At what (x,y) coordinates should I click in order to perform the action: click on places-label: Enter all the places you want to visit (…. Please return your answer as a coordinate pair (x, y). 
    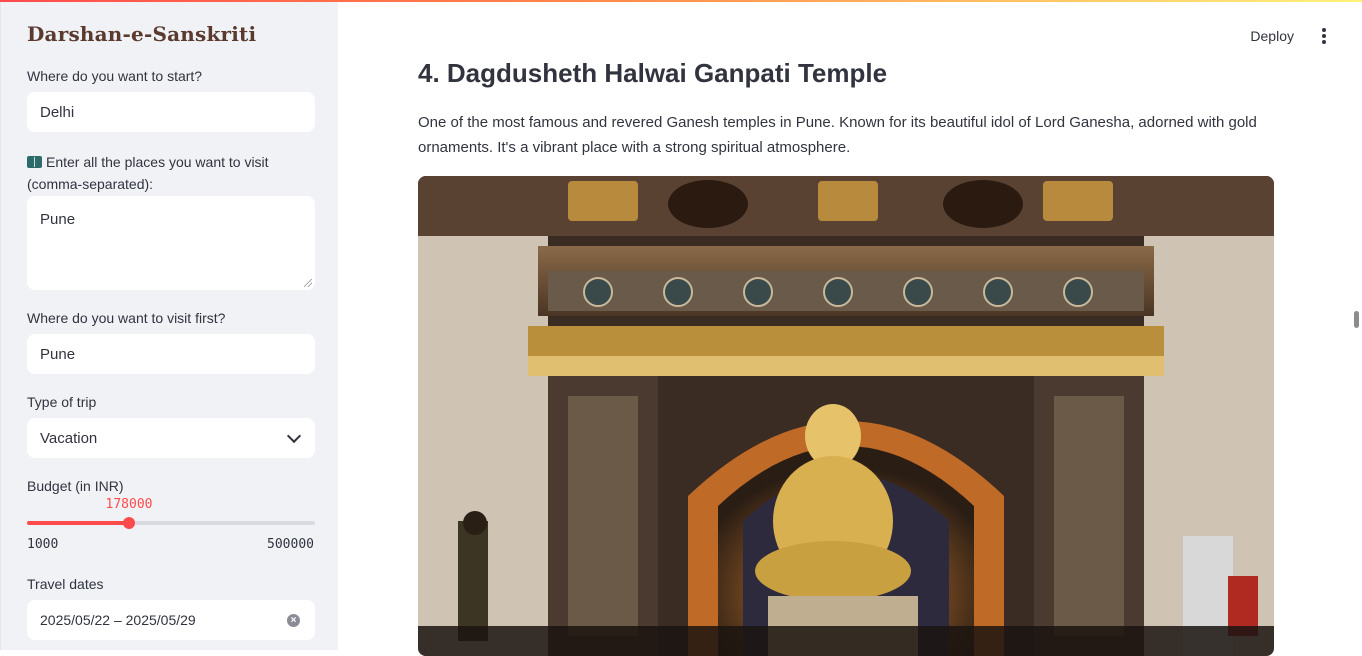
    Looking at the image, I should click on (173, 173).